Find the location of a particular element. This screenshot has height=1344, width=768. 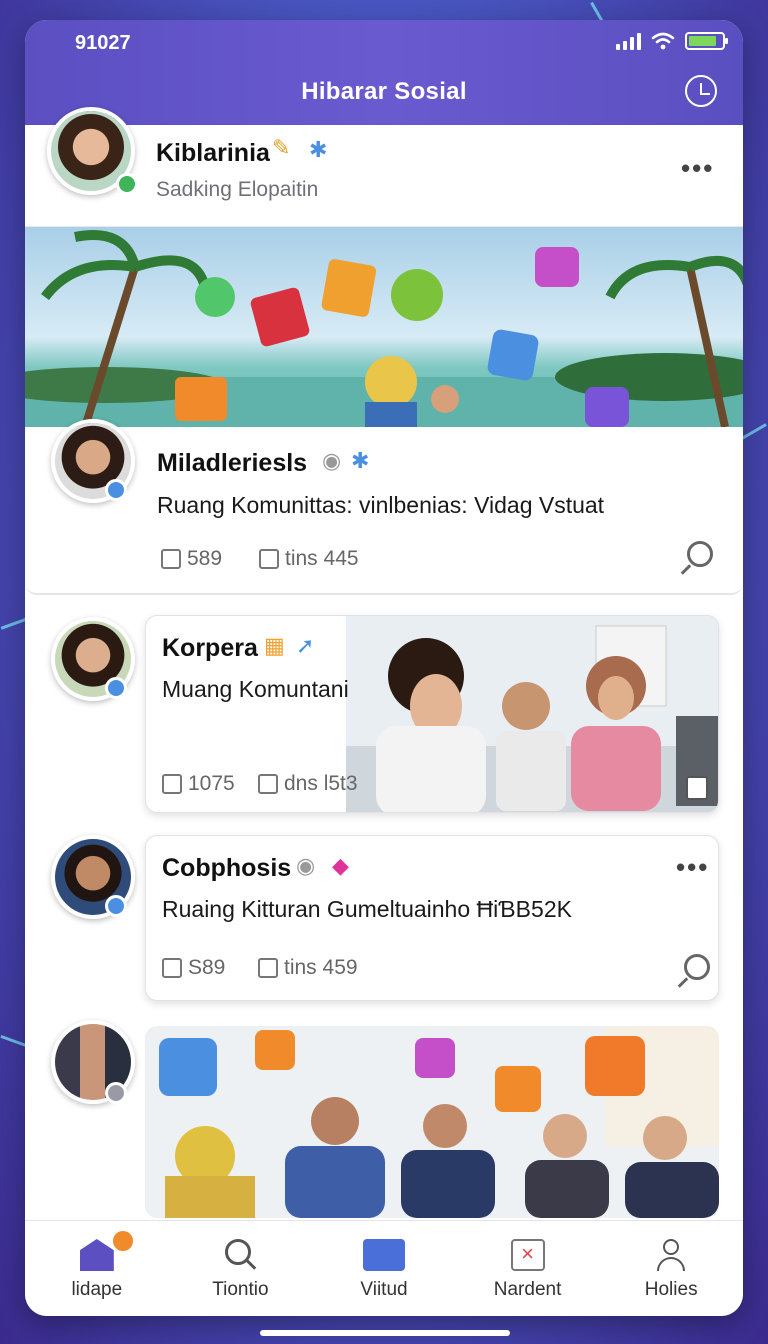

comment-count: tins 445 is located at coordinates (309, 559).